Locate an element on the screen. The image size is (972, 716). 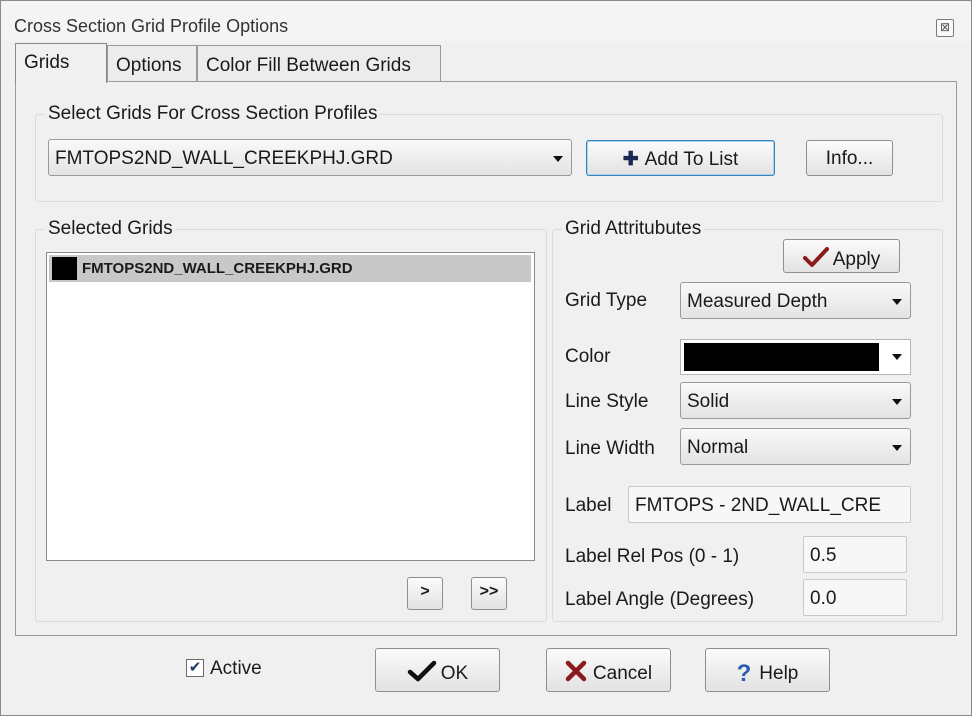
active-checkbox: ✔ is located at coordinates (195, 668).